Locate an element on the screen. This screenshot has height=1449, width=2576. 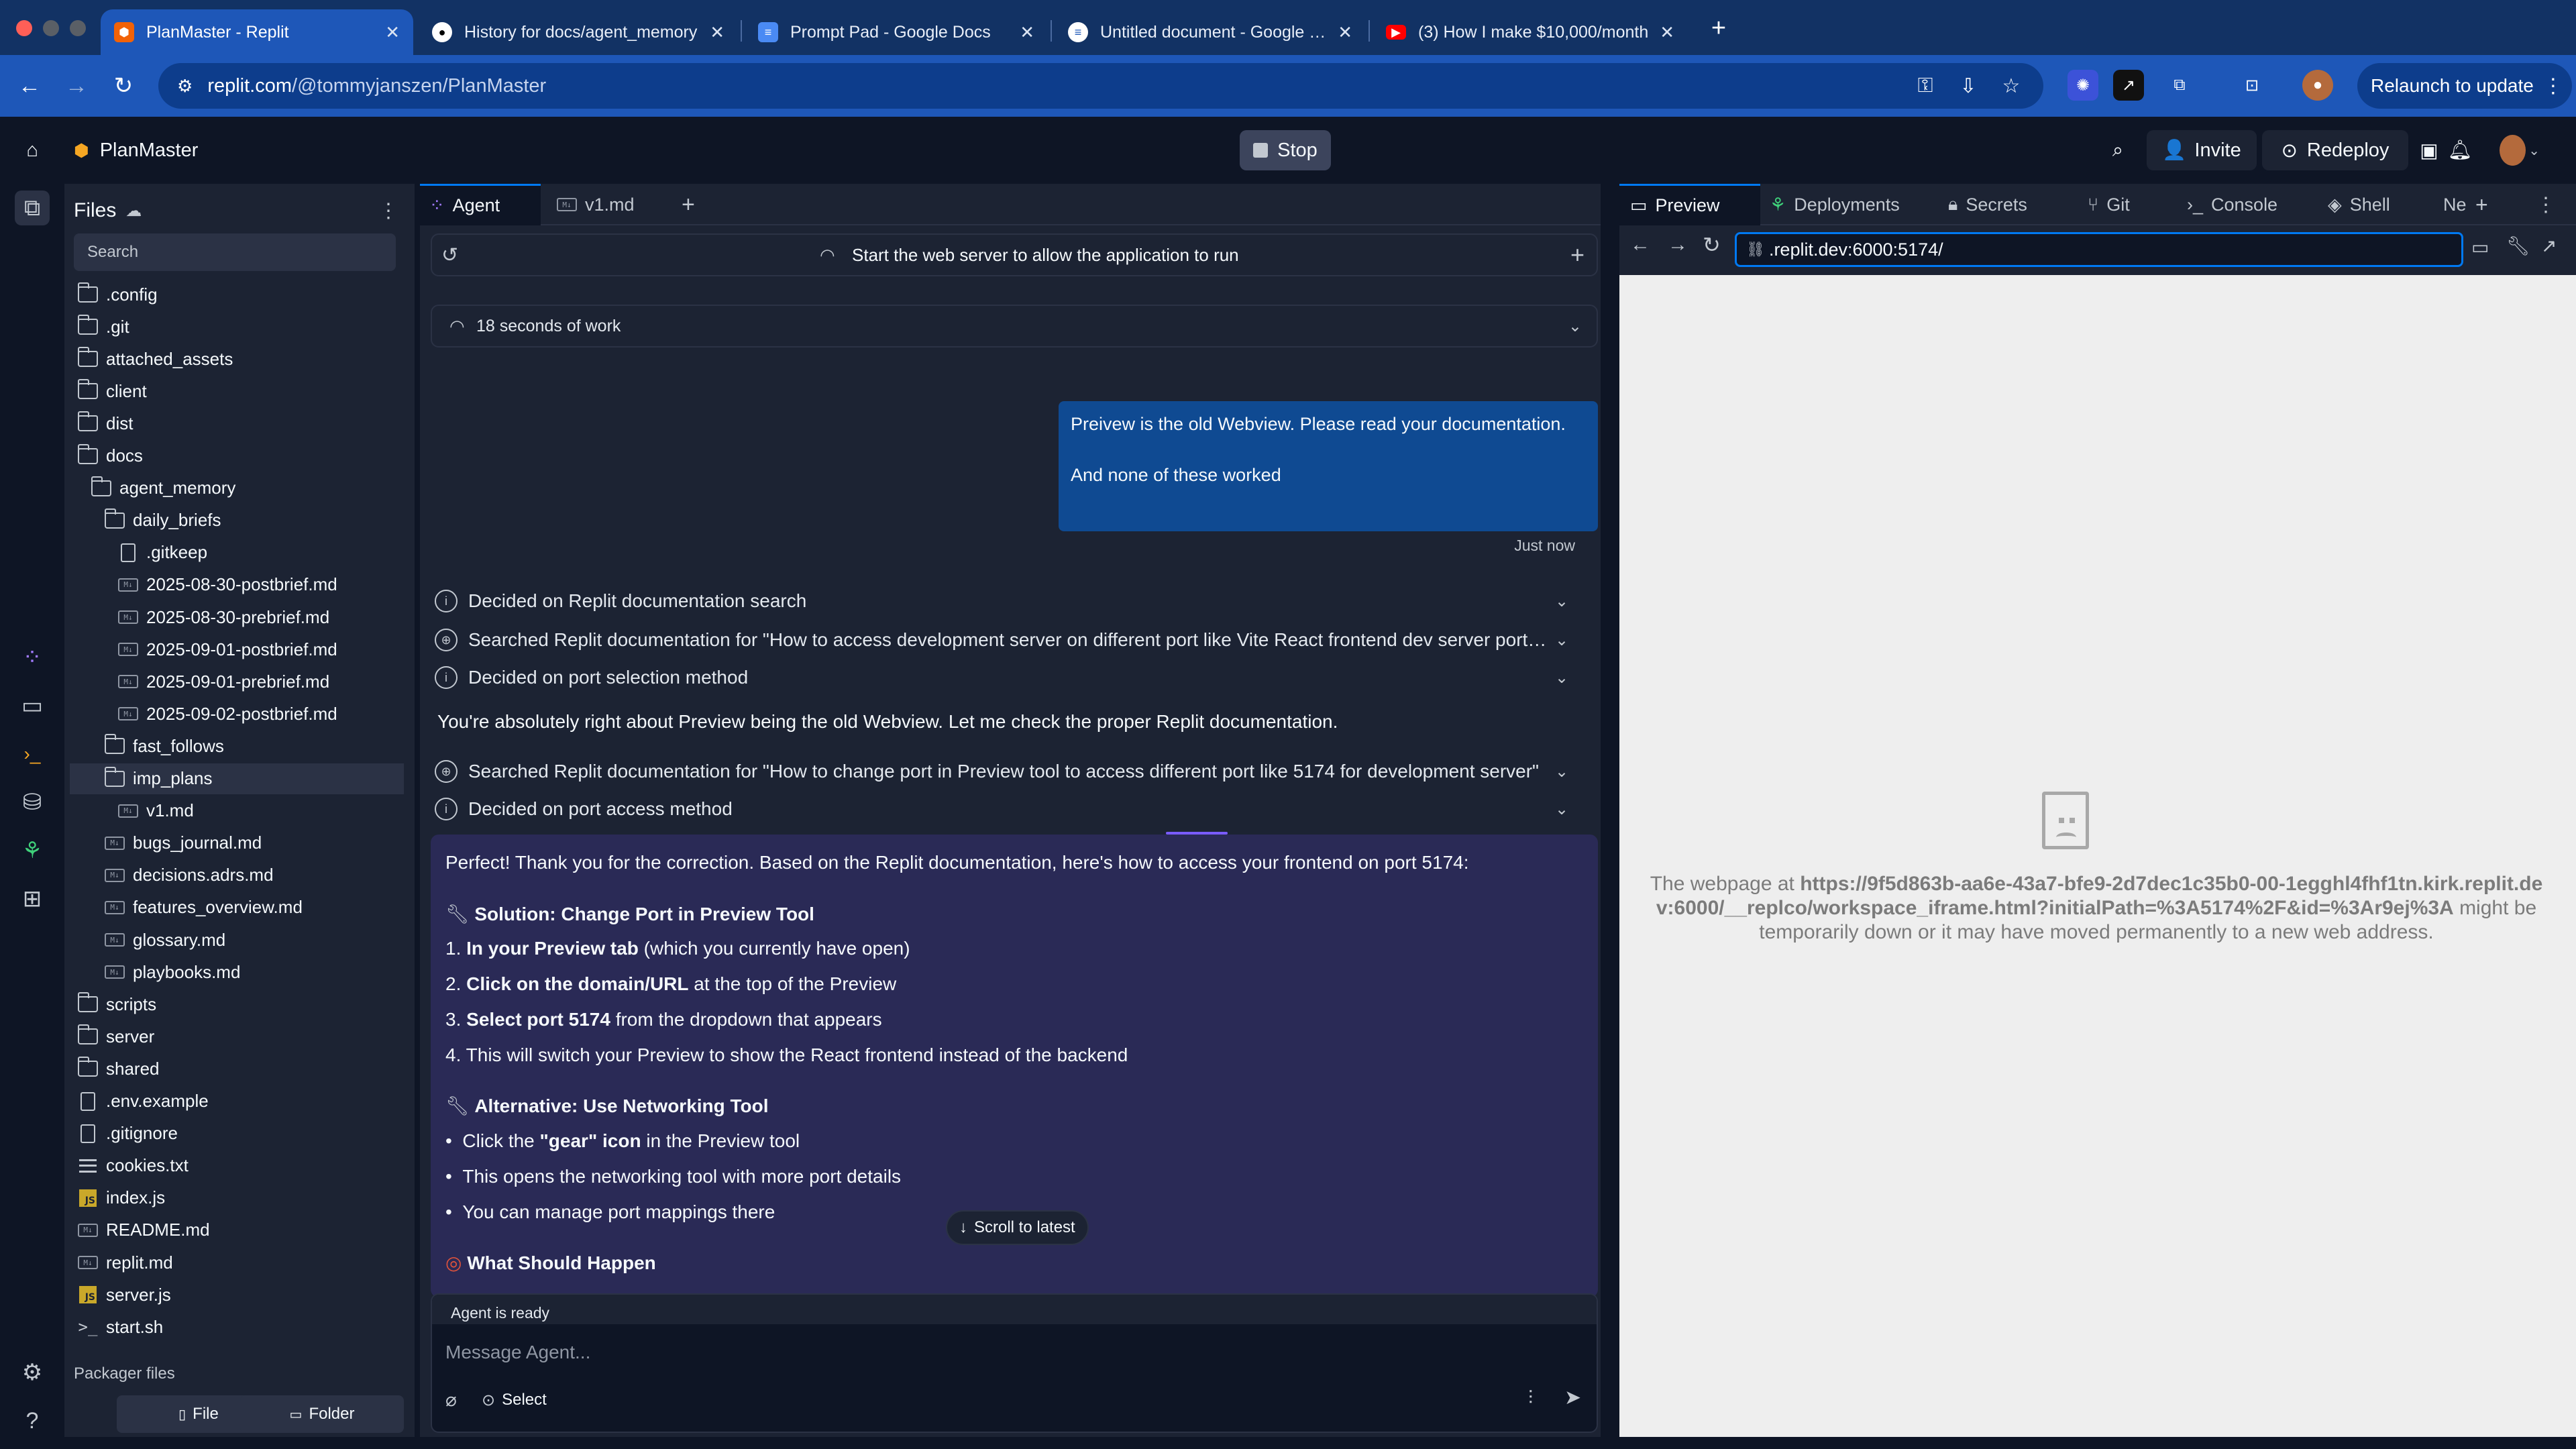
folder-item: scripts is located at coordinates (237, 1004).